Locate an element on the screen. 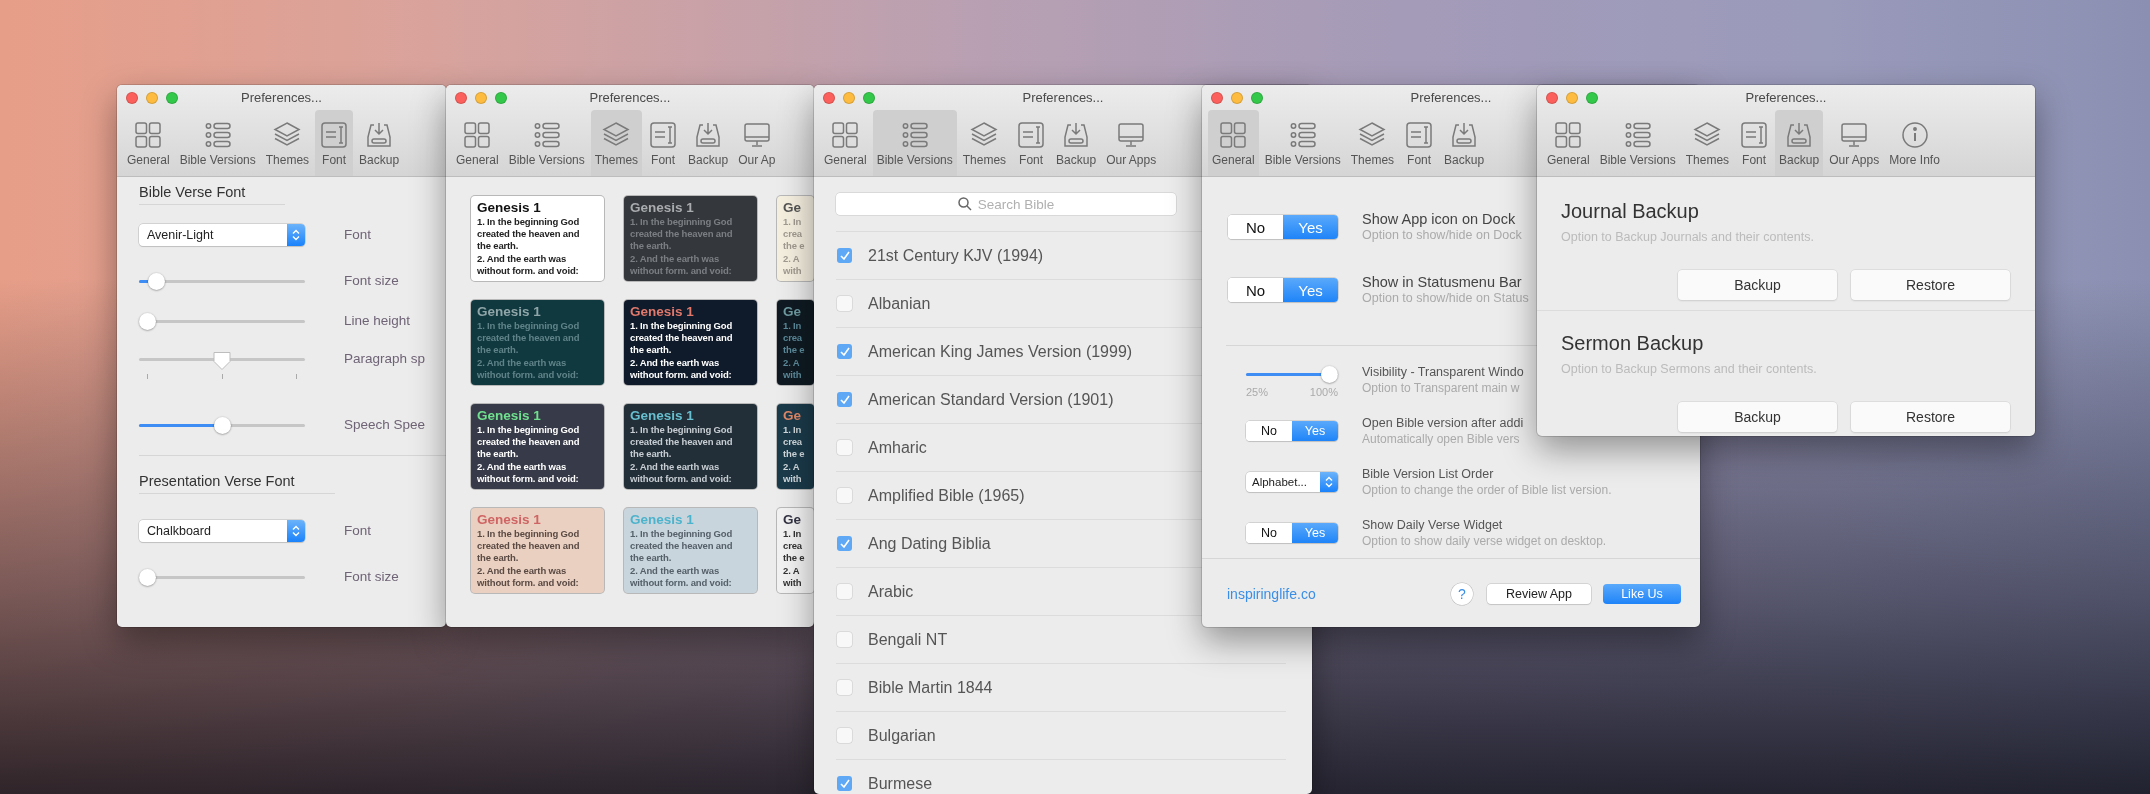  help-button: ? is located at coordinates (1462, 593).